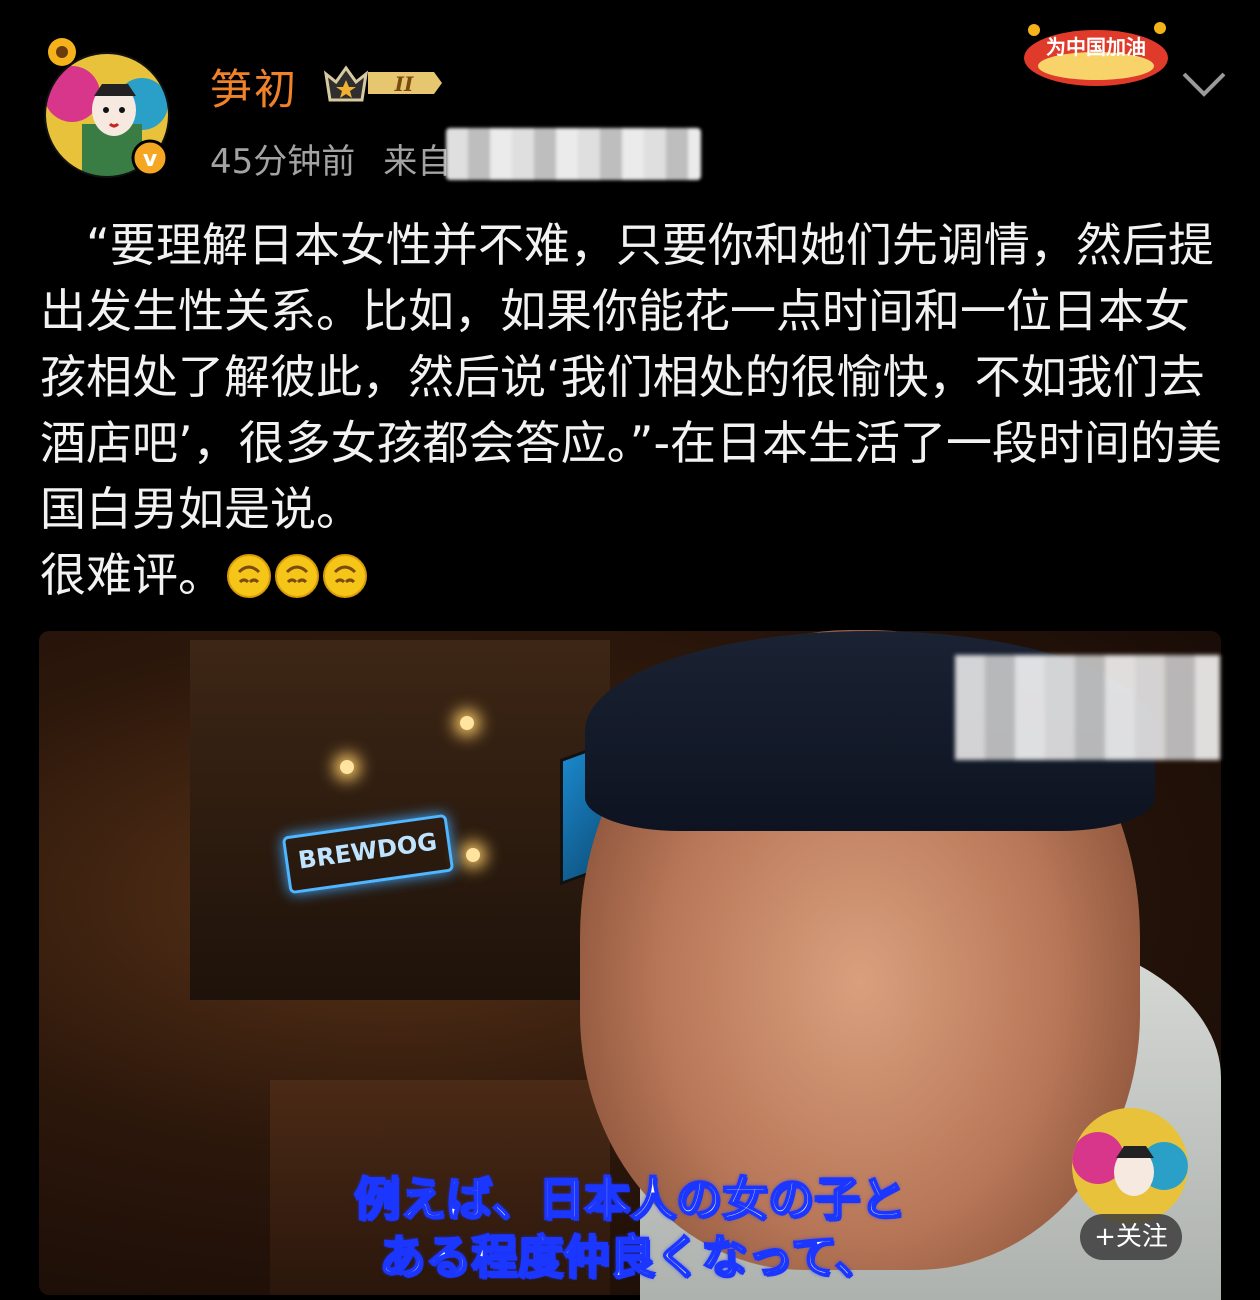 This screenshot has height=1300, width=1260. What do you see at coordinates (632, 575) in the screenshot?
I see `post-comment-line: 很难评。` at bounding box center [632, 575].